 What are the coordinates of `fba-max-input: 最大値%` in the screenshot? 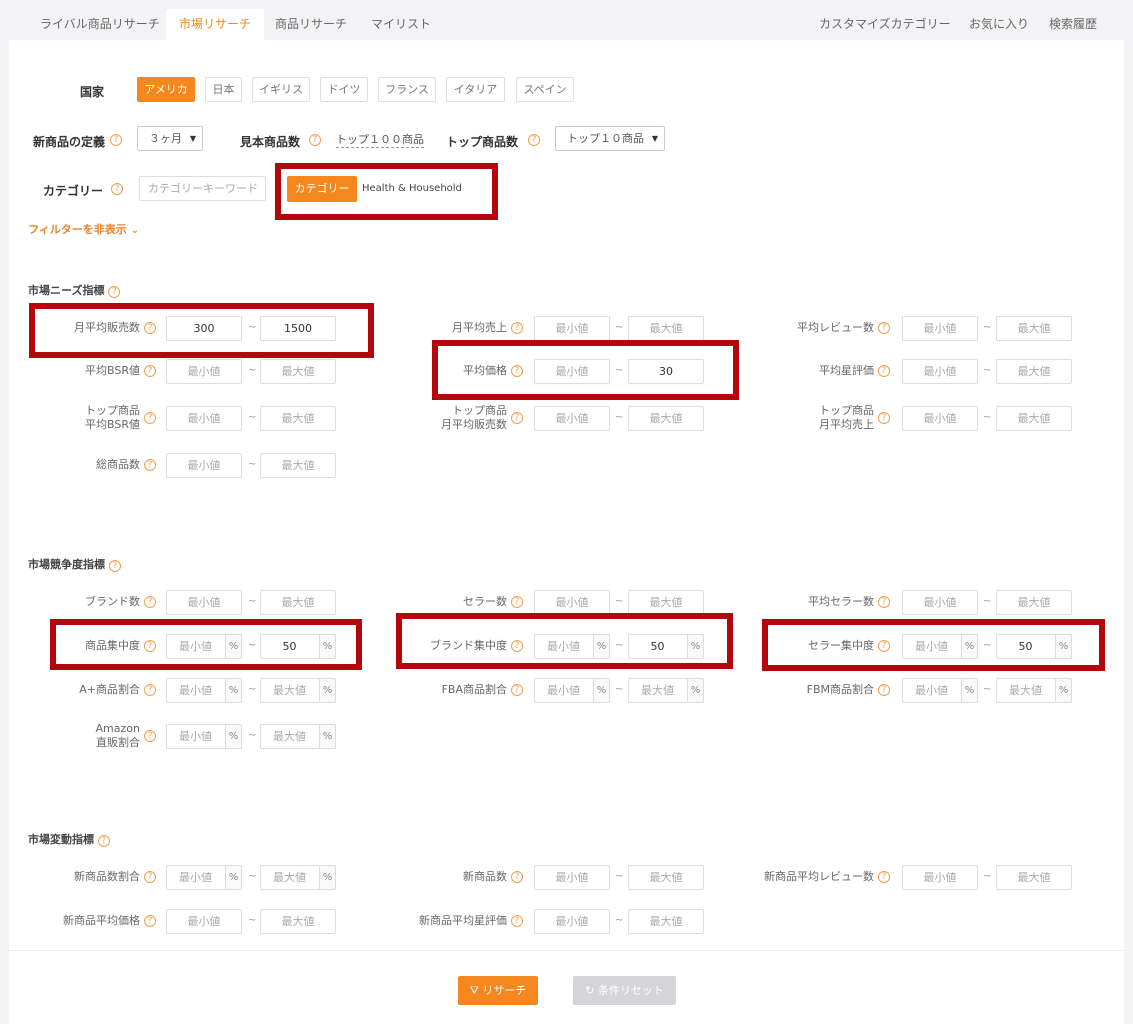 It's located at (666, 690).